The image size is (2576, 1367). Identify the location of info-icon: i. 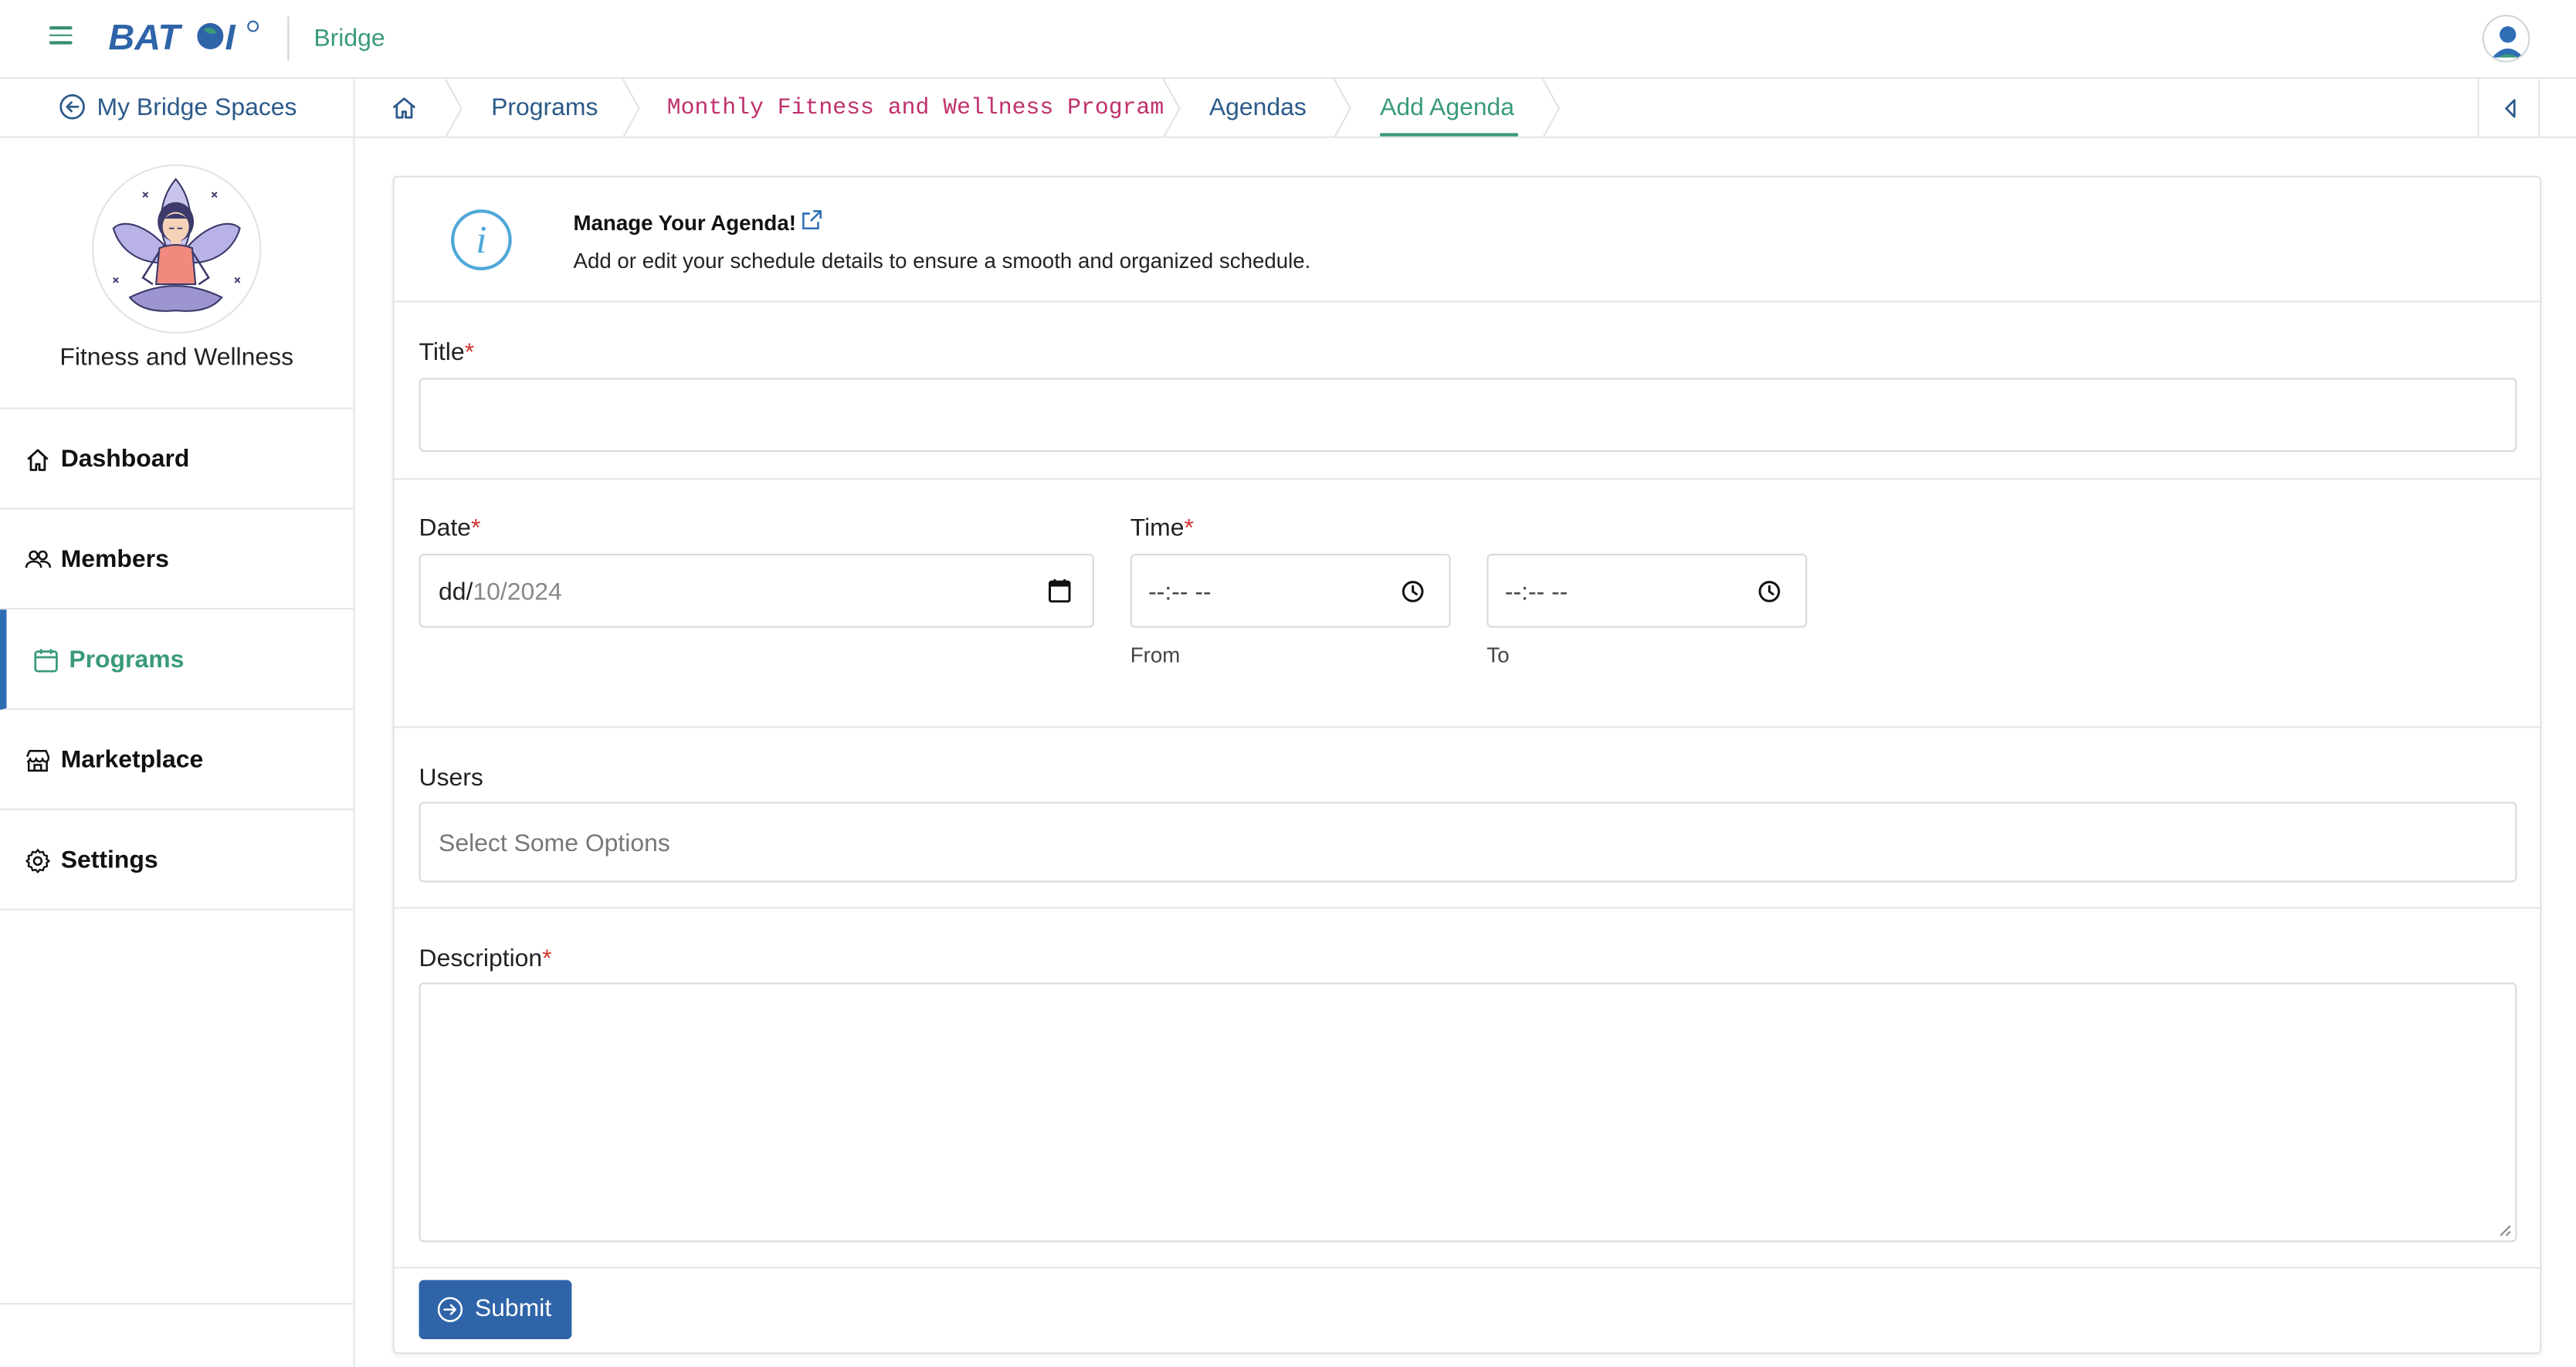
(481, 239).